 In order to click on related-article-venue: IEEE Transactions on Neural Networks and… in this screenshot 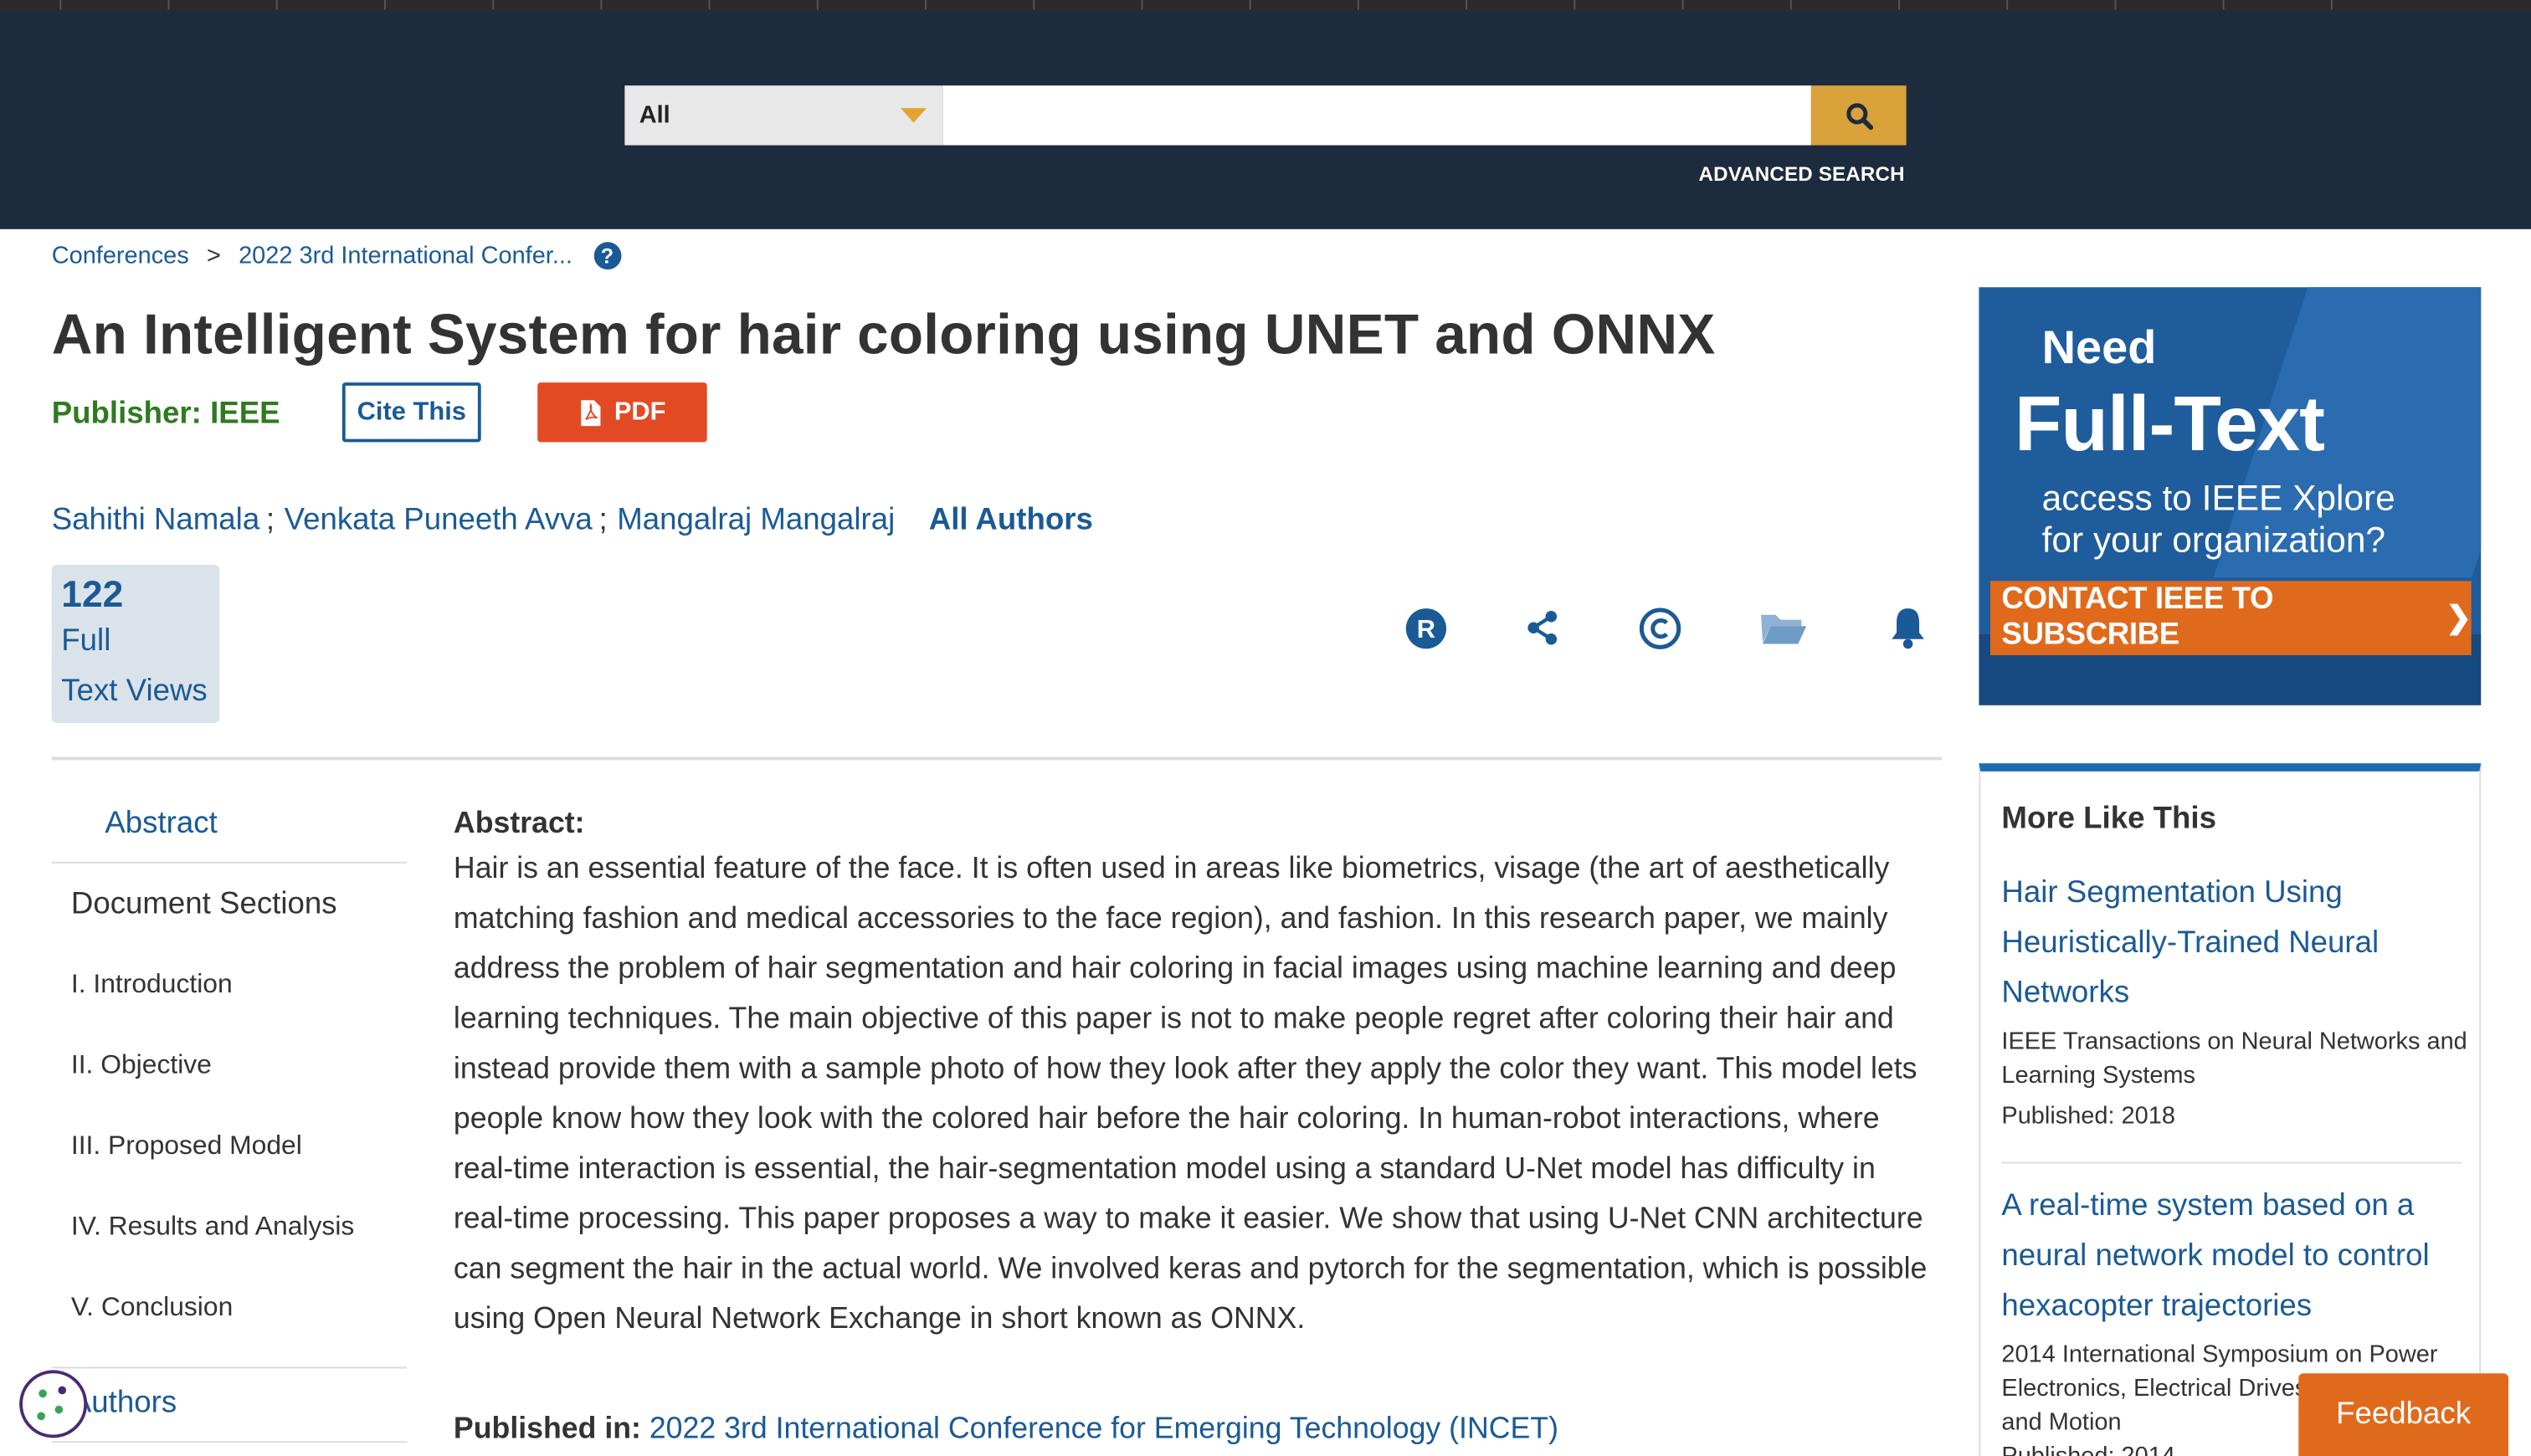, I will do `click(2234, 1058)`.